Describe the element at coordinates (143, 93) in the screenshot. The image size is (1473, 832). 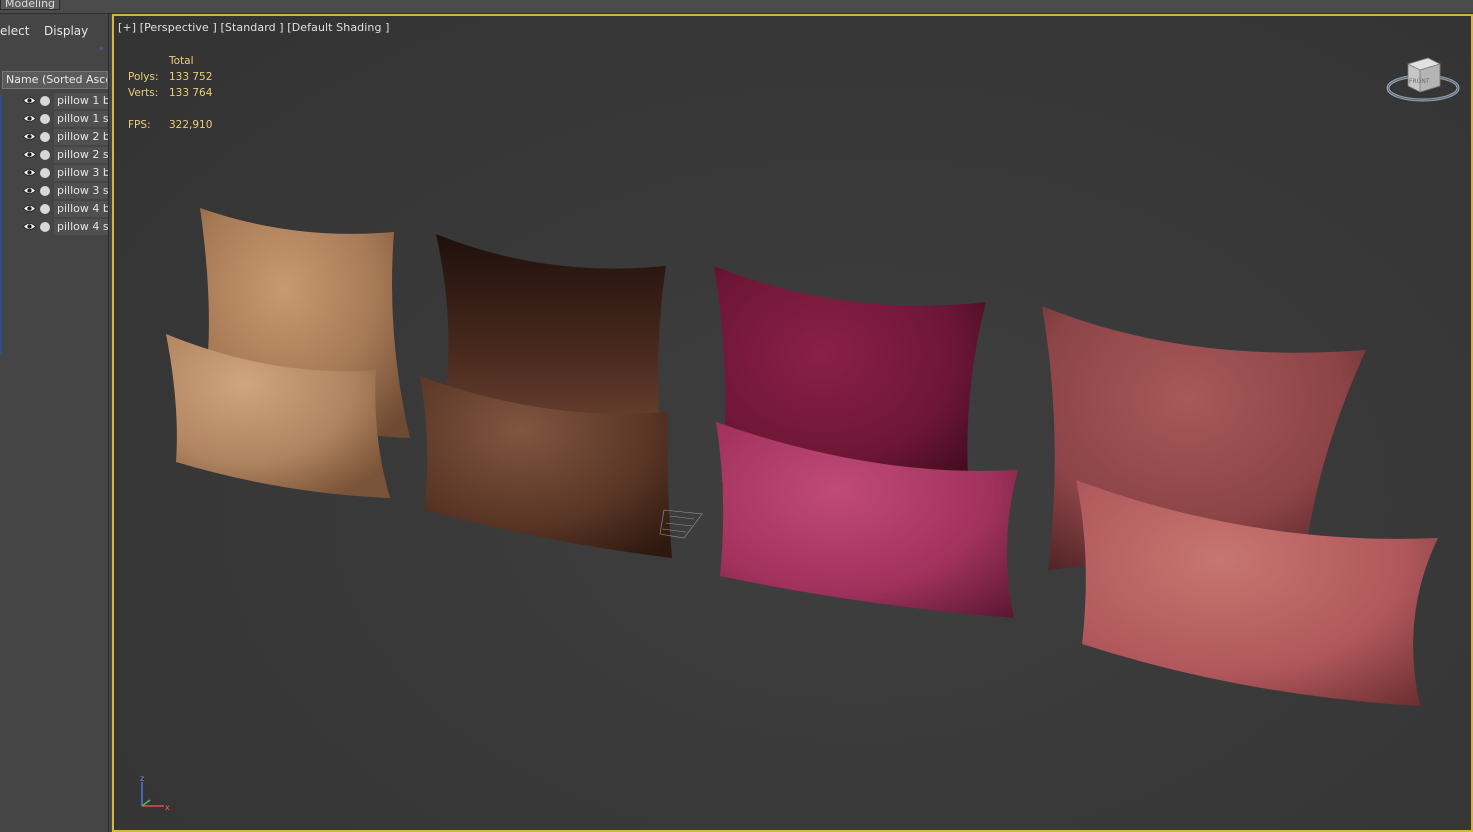
I see `verts-label: Verts:` at that location.